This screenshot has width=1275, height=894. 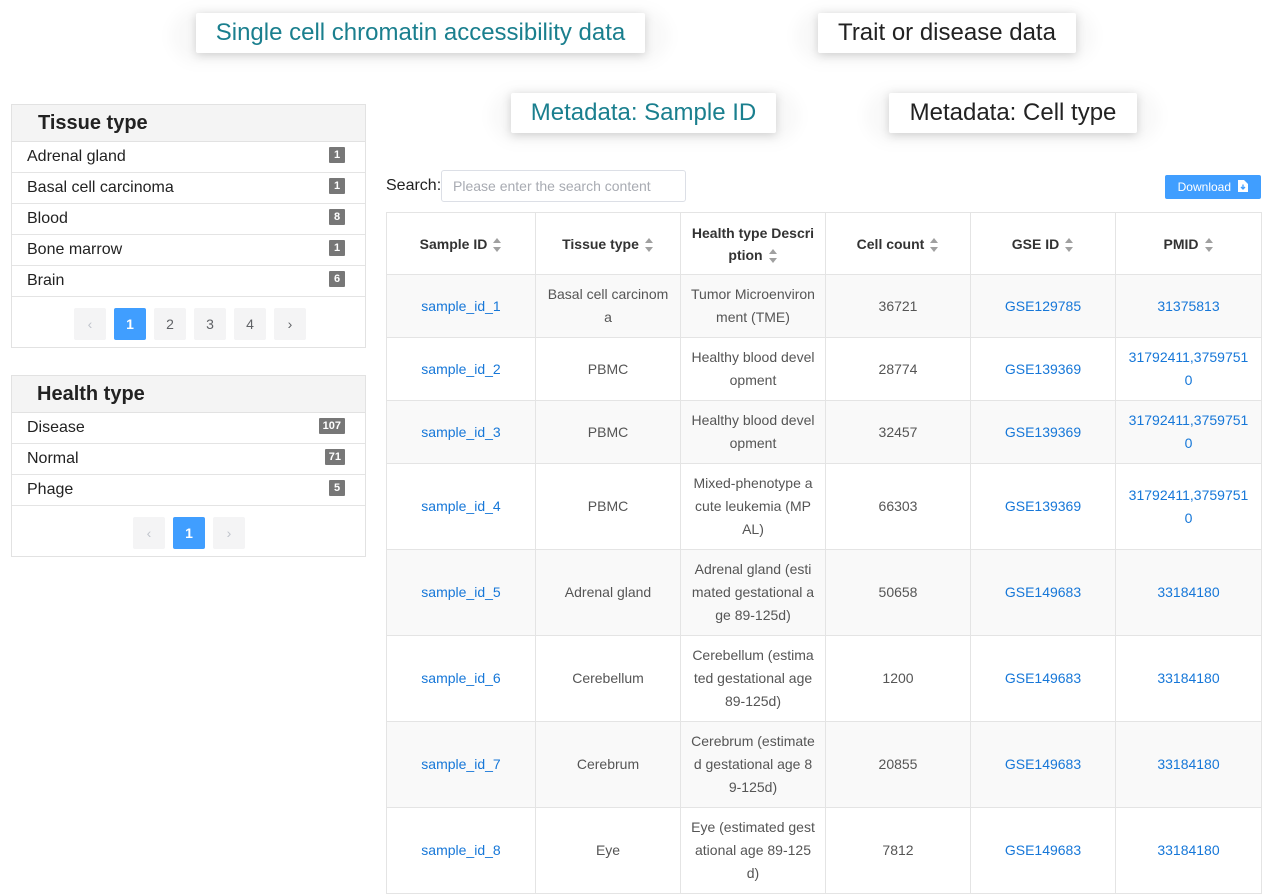 I want to click on cell-count-cell: 36721, so click(x=898, y=306).